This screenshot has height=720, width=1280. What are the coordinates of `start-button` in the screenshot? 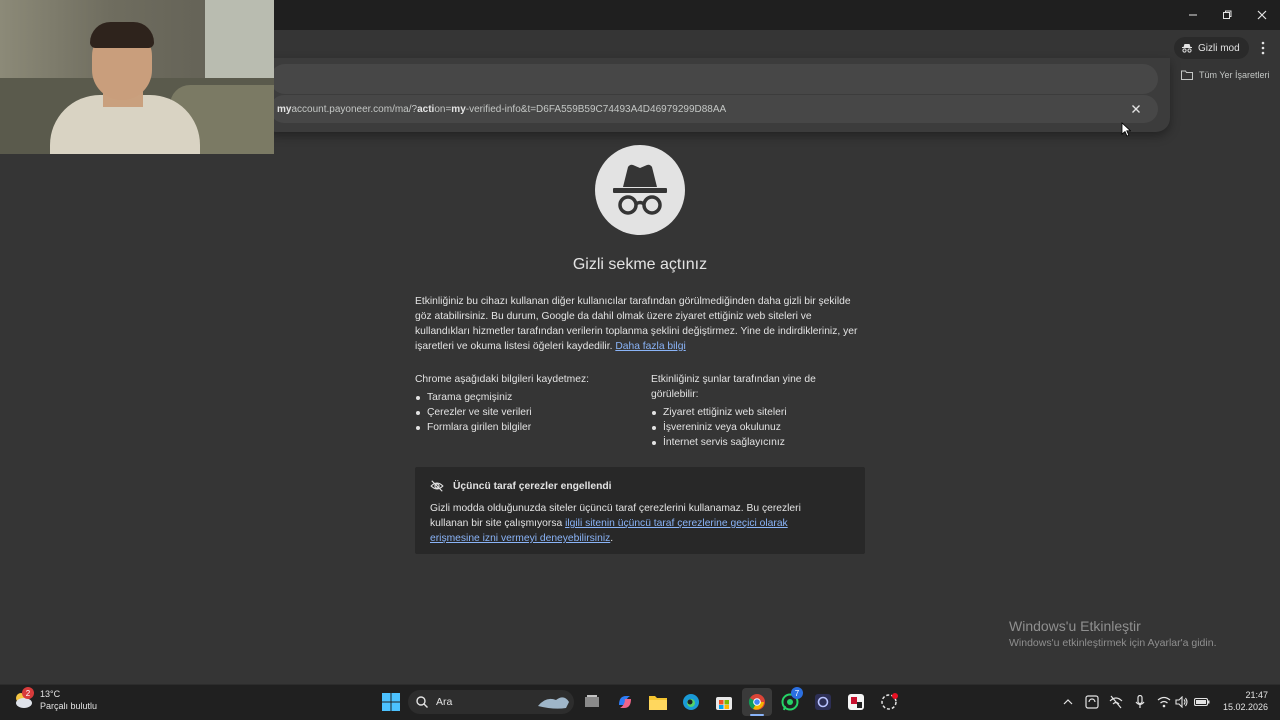 It's located at (391, 702).